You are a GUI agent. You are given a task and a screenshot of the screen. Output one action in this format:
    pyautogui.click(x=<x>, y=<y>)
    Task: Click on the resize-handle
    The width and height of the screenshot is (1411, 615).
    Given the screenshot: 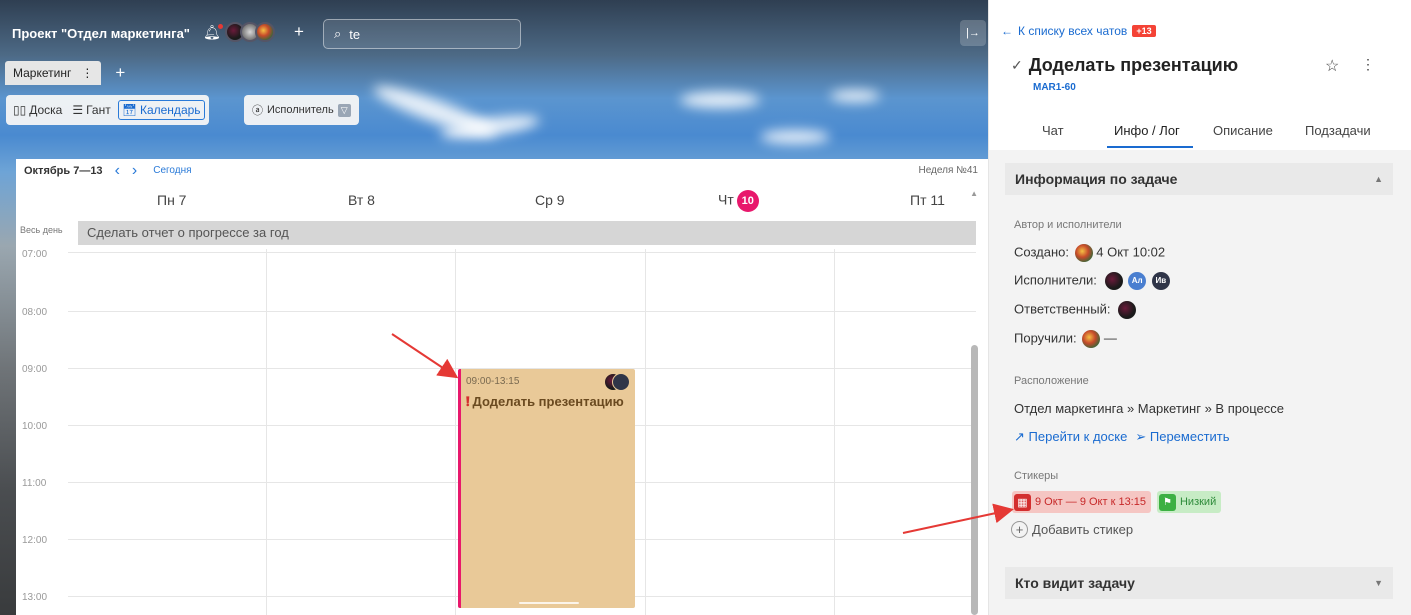 What is the action you would take?
    pyautogui.click(x=549, y=603)
    